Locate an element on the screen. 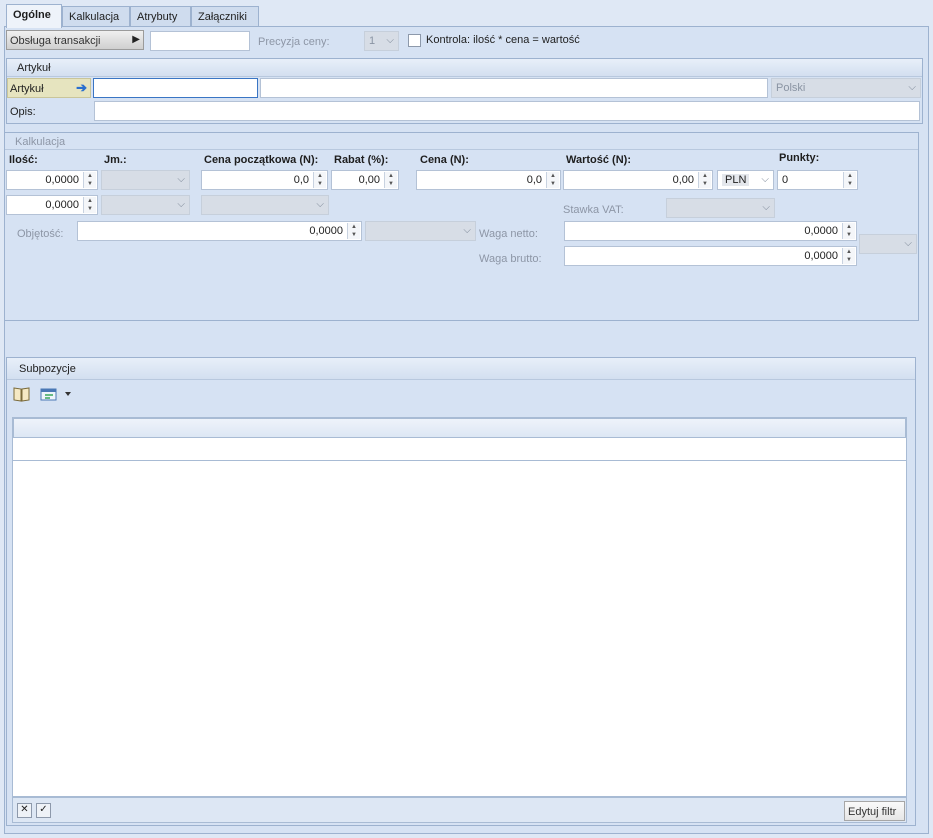 The width and height of the screenshot is (933, 838). discount-value: 0,00 is located at coordinates (369, 180).